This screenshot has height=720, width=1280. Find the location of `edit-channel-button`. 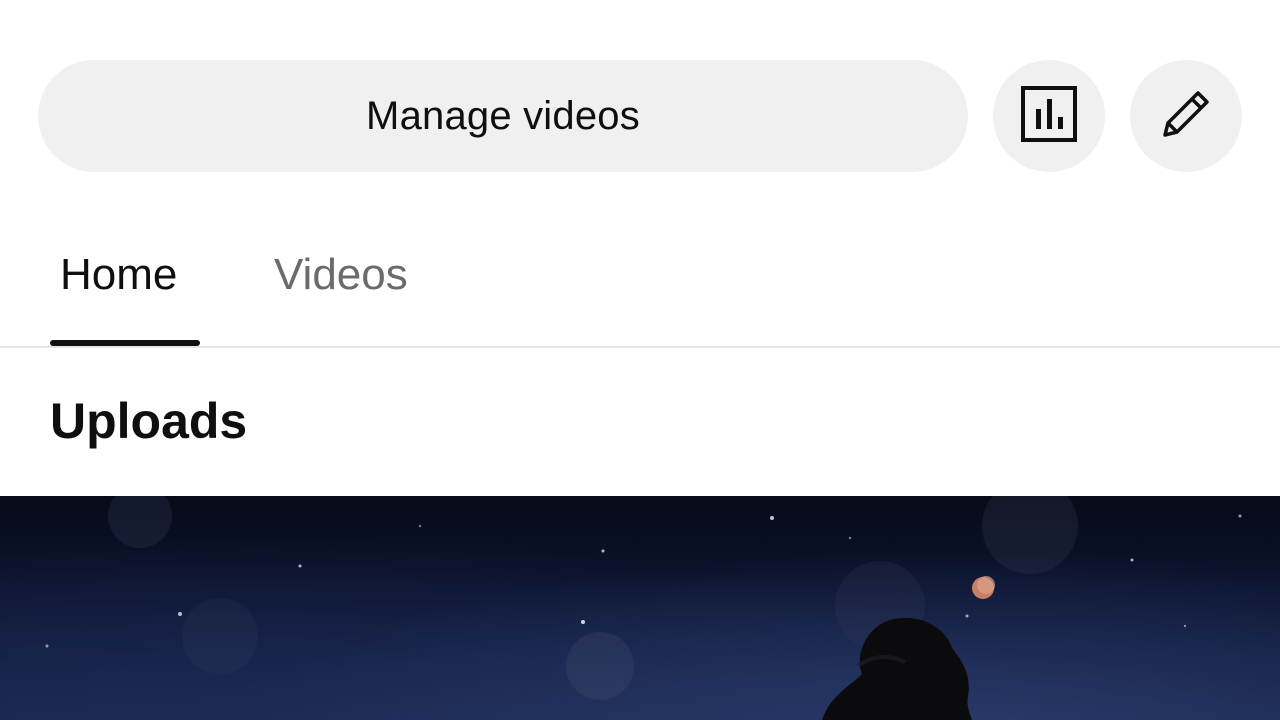

edit-channel-button is located at coordinates (1186, 116).